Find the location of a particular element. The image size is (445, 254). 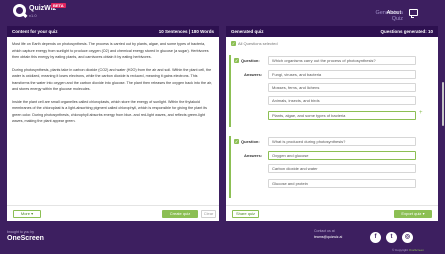

export-button-label: Export quiz is located at coordinates (411, 213).